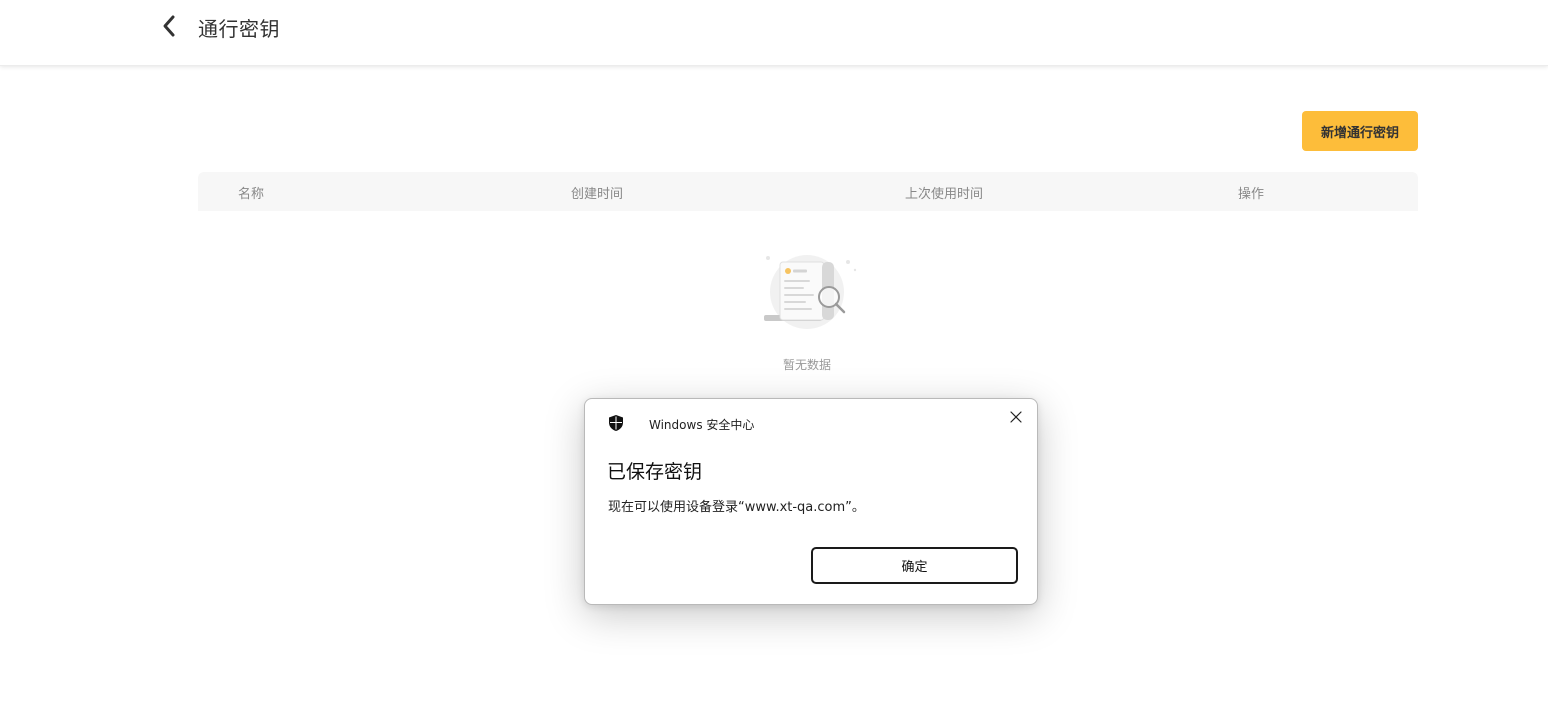 The height and width of the screenshot is (726, 1548). What do you see at coordinates (1251, 192) in the screenshot?
I see `column-header-actions: 操作` at bounding box center [1251, 192].